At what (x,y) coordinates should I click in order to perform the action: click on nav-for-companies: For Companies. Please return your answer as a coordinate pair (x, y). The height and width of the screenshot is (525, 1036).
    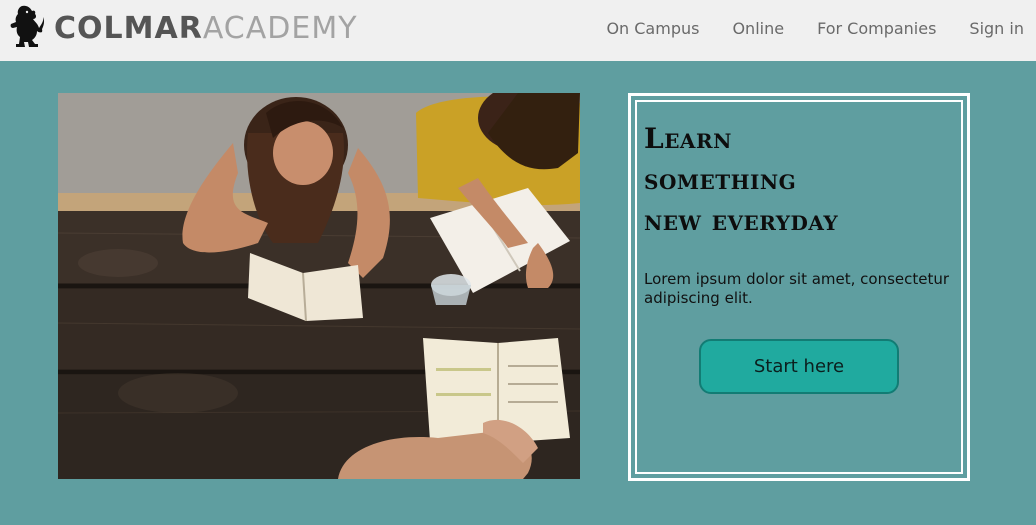
    Looking at the image, I should click on (876, 29).